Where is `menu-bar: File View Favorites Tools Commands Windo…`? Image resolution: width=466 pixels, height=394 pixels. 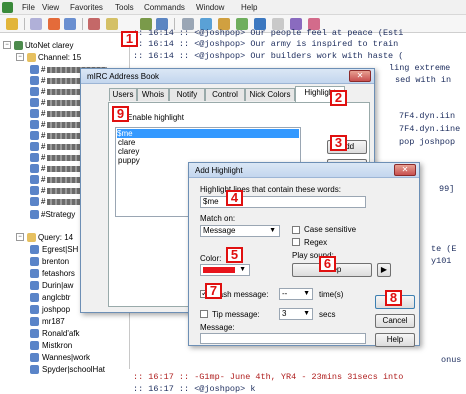 menu-bar: File View Favorites Tools Commands Windo… is located at coordinates (233, 7).